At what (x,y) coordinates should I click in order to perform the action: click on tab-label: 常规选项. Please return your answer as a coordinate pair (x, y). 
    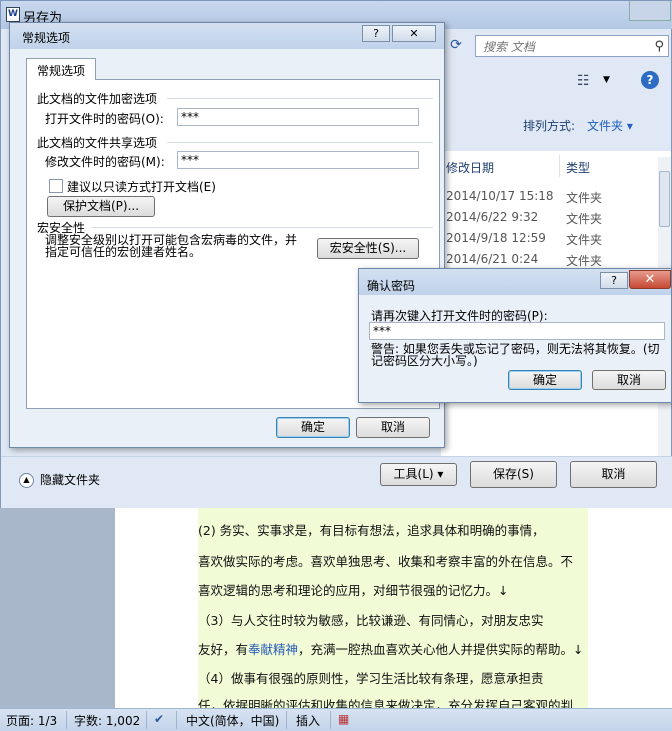
    Looking at the image, I should click on (61, 71).